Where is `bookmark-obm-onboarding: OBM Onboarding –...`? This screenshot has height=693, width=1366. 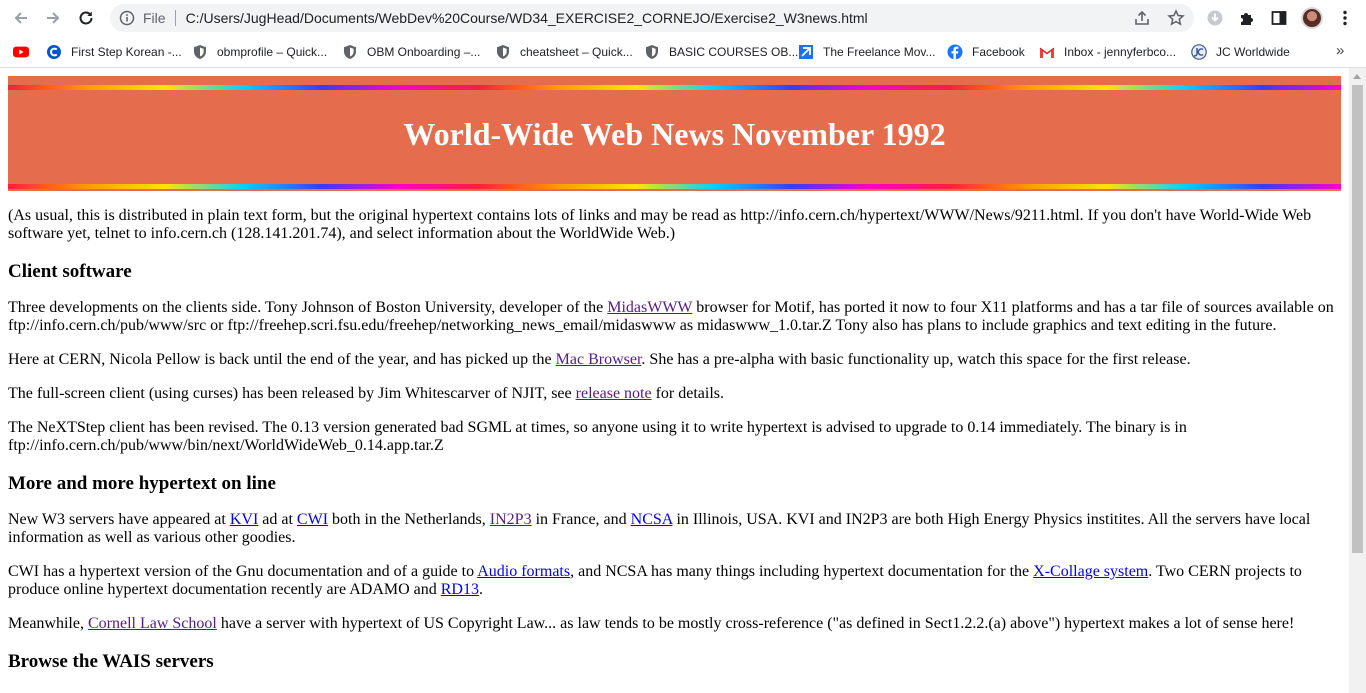 bookmark-obm-onboarding: OBM Onboarding –... is located at coordinates (411, 52).